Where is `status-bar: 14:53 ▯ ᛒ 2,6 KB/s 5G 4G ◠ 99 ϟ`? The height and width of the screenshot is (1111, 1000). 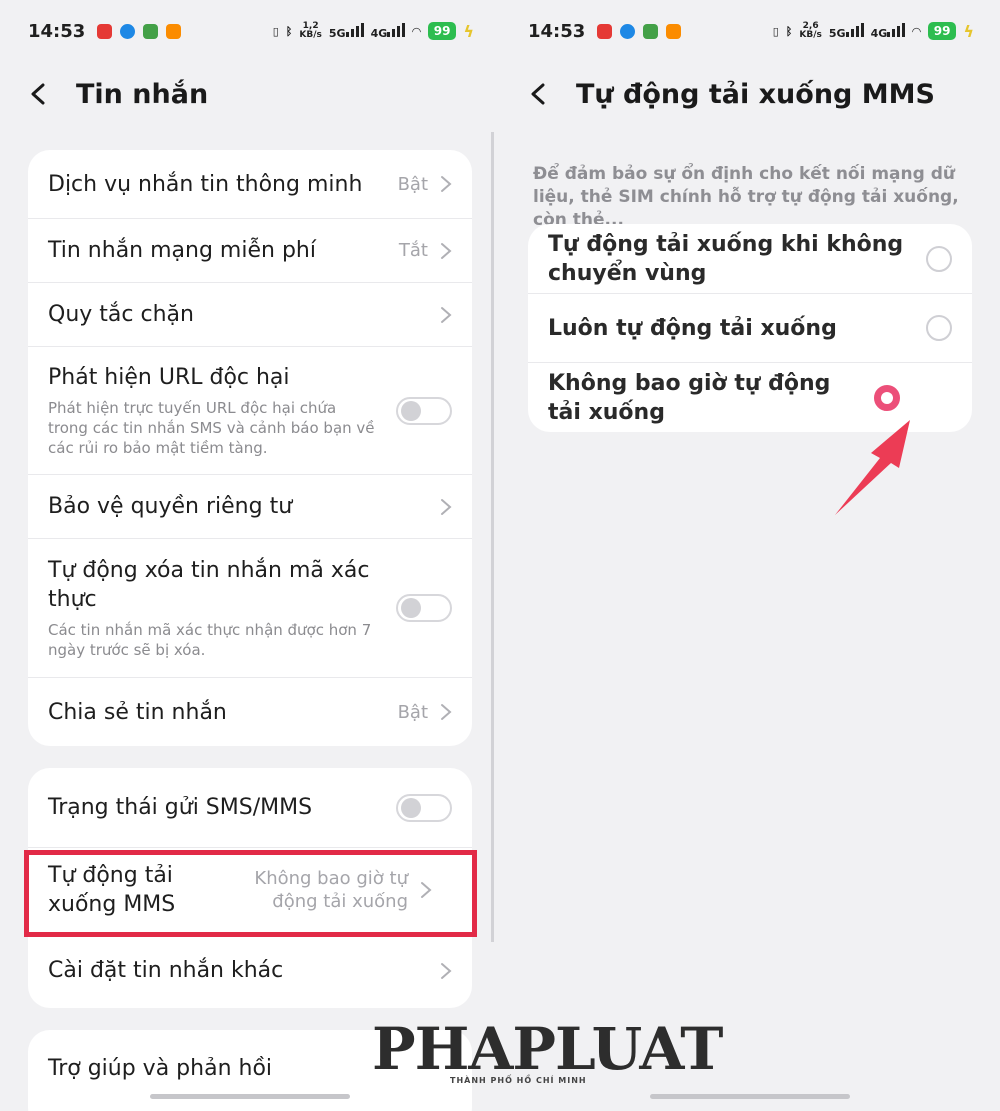
status-bar: 14:53 ▯ ᛒ 2,6 KB/s 5G 4G ◠ 99 ϟ is located at coordinates (751, 31).